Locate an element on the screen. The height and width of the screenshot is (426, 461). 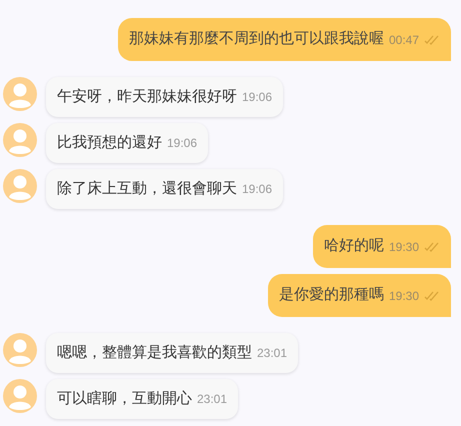
message-time: 00:47 is located at coordinates (403, 40).